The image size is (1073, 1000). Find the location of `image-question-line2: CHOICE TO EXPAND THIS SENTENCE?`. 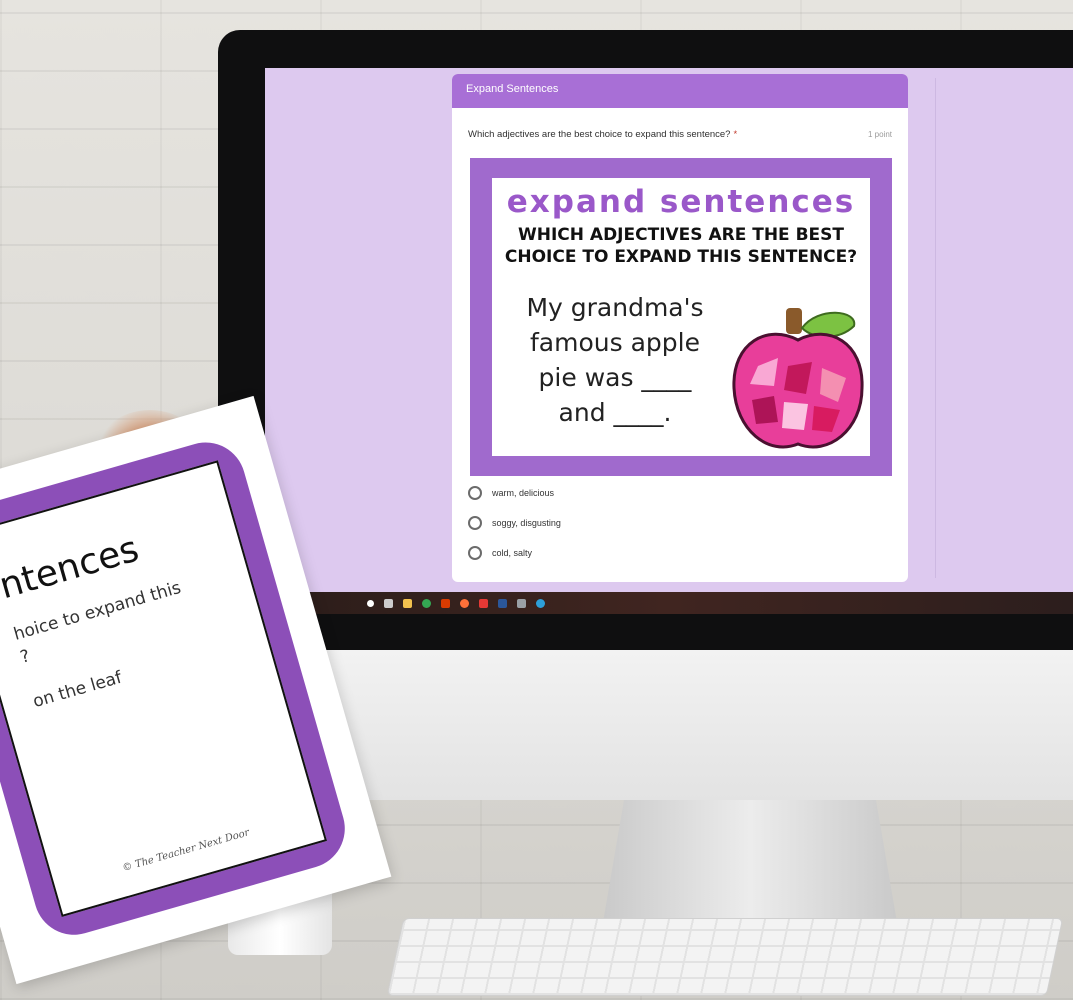

image-question-line2: CHOICE TO EXPAND THIS SENTENCE? is located at coordinates (681, 257).